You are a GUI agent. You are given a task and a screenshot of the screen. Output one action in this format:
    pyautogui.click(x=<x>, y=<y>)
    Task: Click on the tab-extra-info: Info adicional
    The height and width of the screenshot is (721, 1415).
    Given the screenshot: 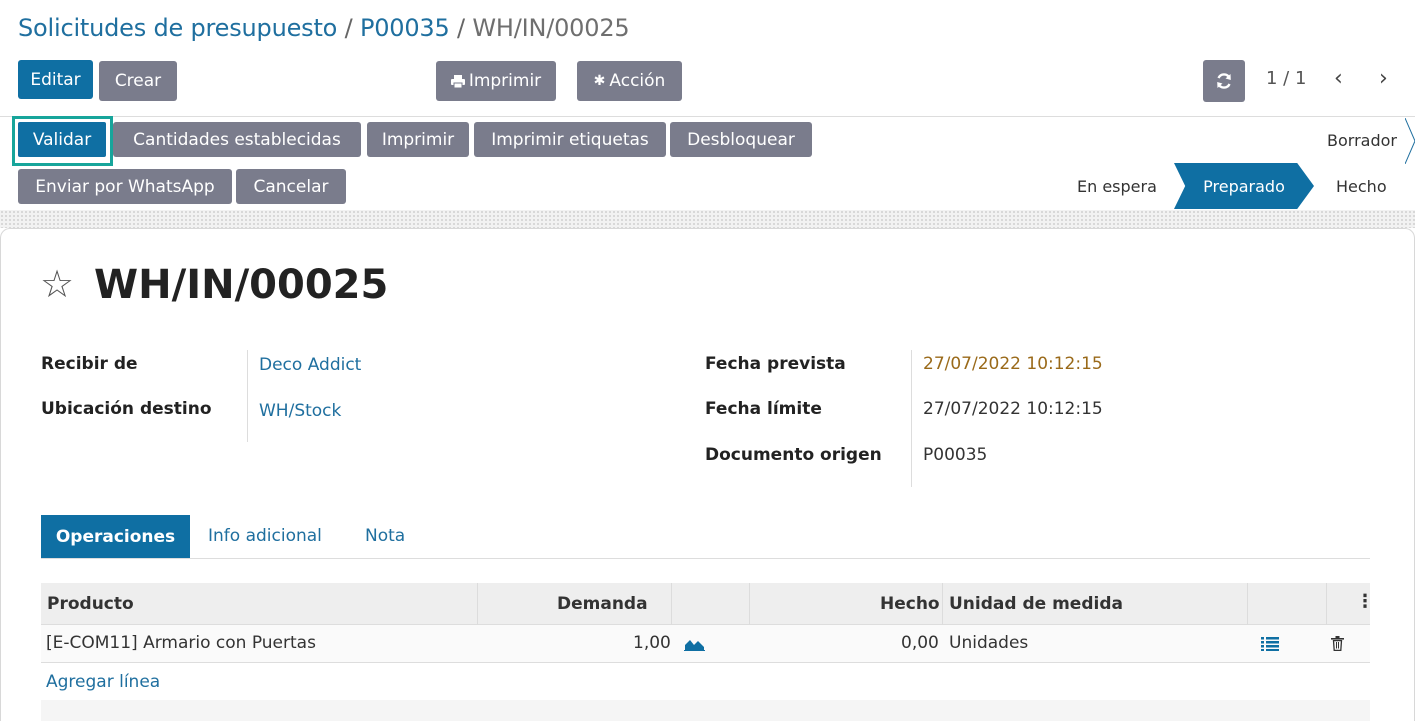 What is the action you would take?
    pyautogui.click(x=265, y=536)
    